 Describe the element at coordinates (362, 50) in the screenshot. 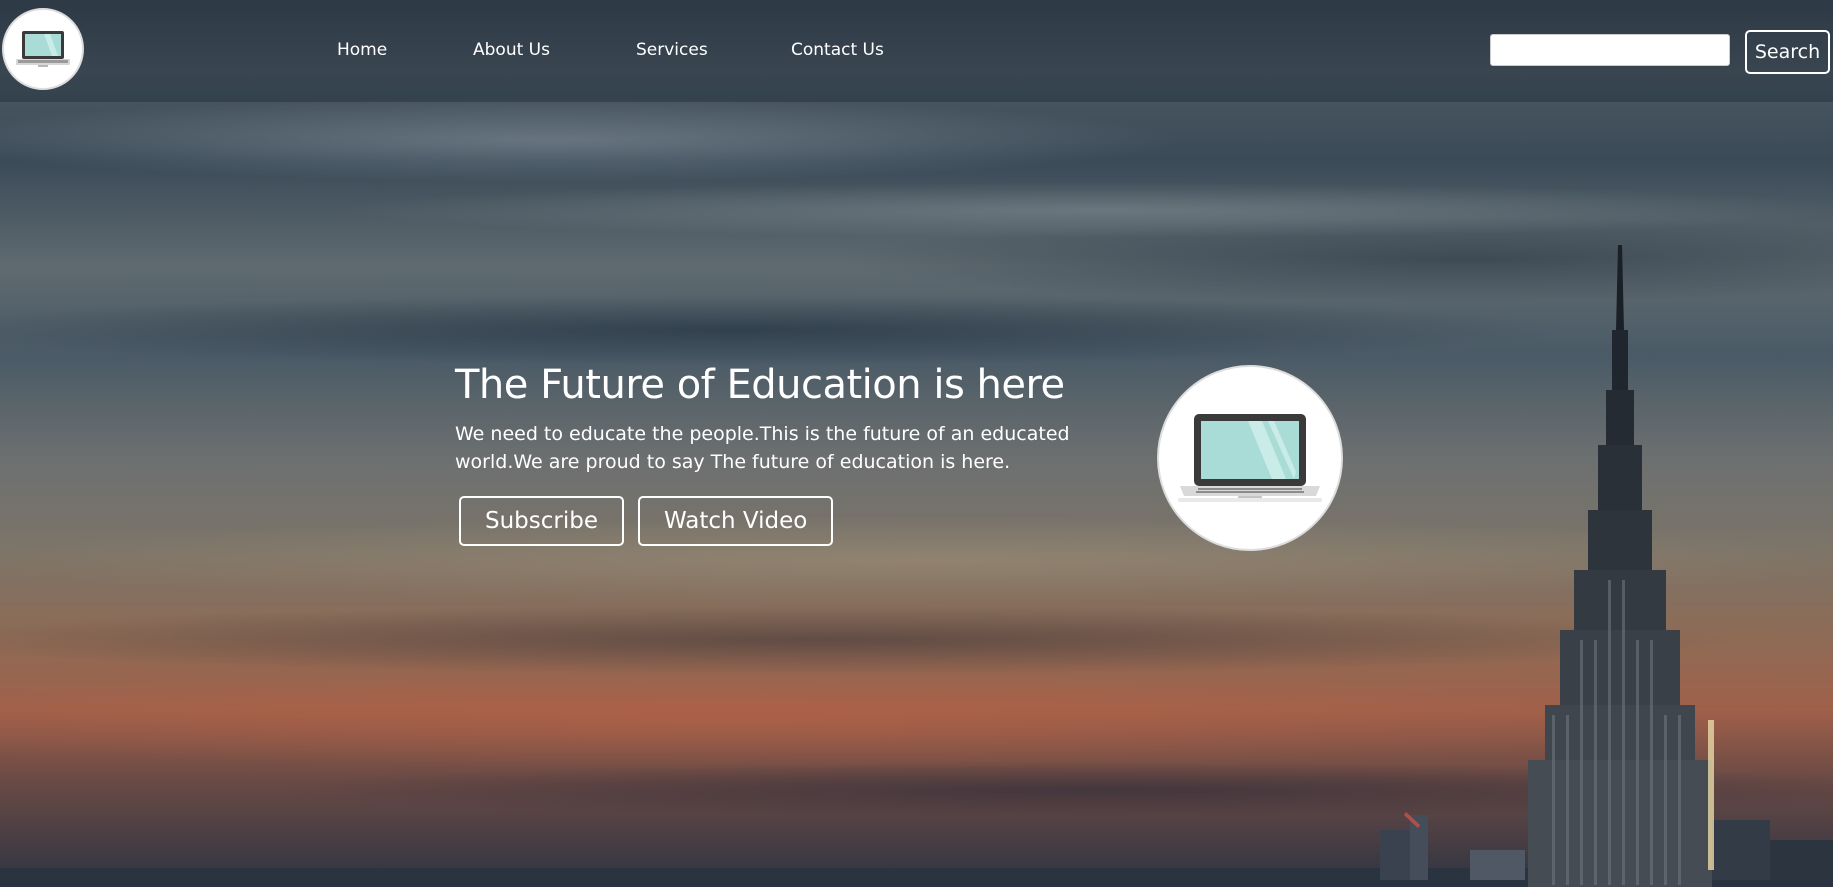

I see `nav-link-home: Home` at that location.